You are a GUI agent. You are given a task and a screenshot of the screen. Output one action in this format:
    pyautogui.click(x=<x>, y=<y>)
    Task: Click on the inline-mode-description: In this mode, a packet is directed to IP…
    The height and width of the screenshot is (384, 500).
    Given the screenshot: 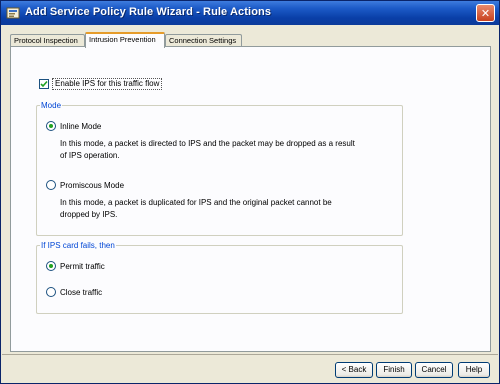 What is the action you would take?
    pyautogui.click(x=207, y=150)
    